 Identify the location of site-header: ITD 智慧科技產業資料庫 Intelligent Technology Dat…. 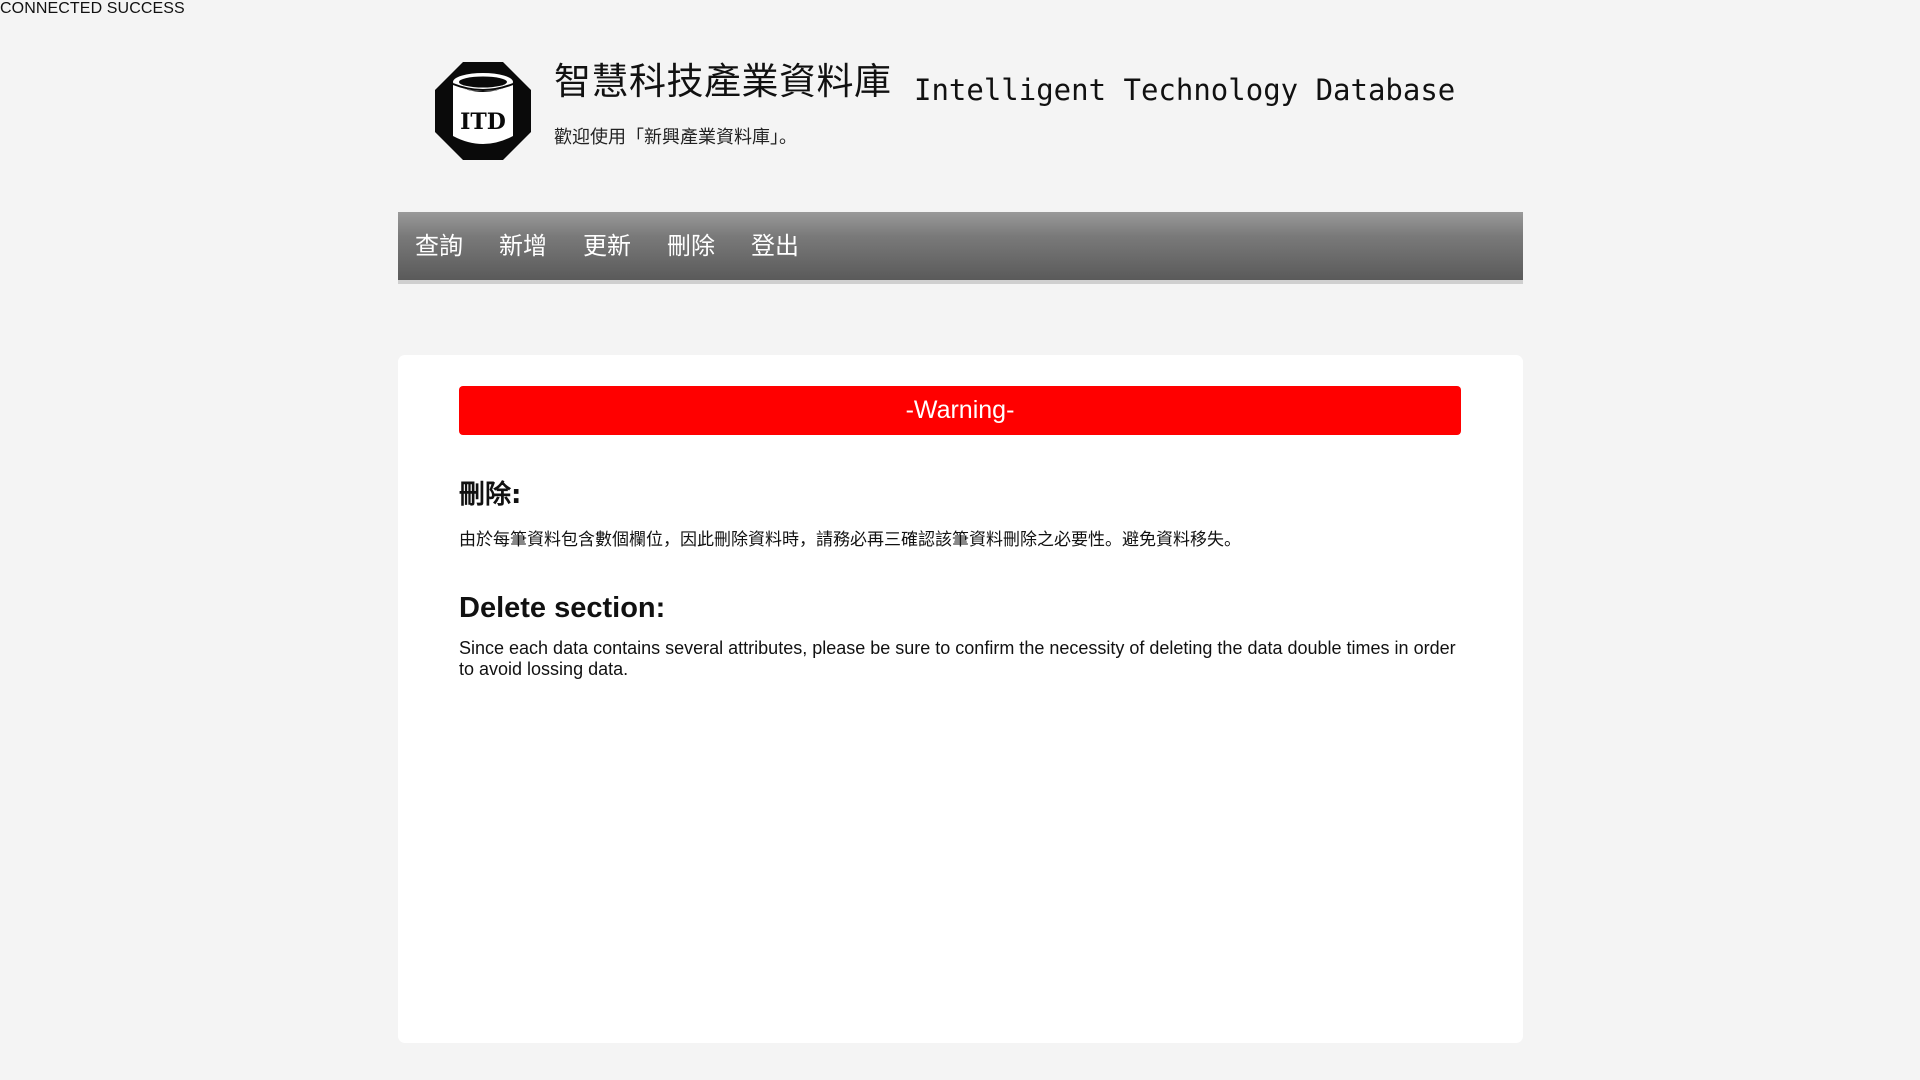
(983, 115).